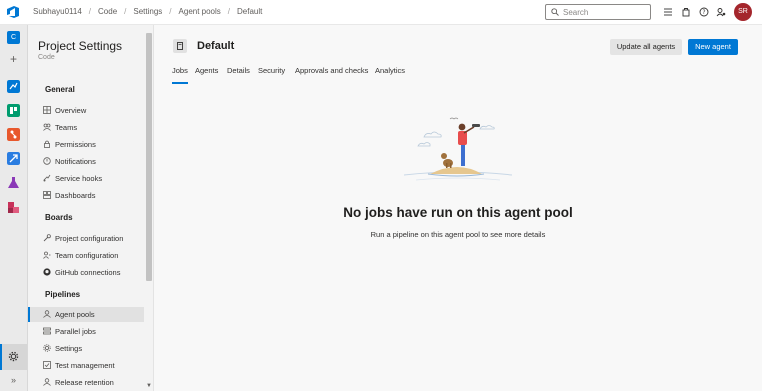 Image resolution: width=762 pixels, height=391 pixels. What do you see at coordinates (458, 149) in the screenshot?
I see `empty-state-illustration` at bounding box center [458, 149].